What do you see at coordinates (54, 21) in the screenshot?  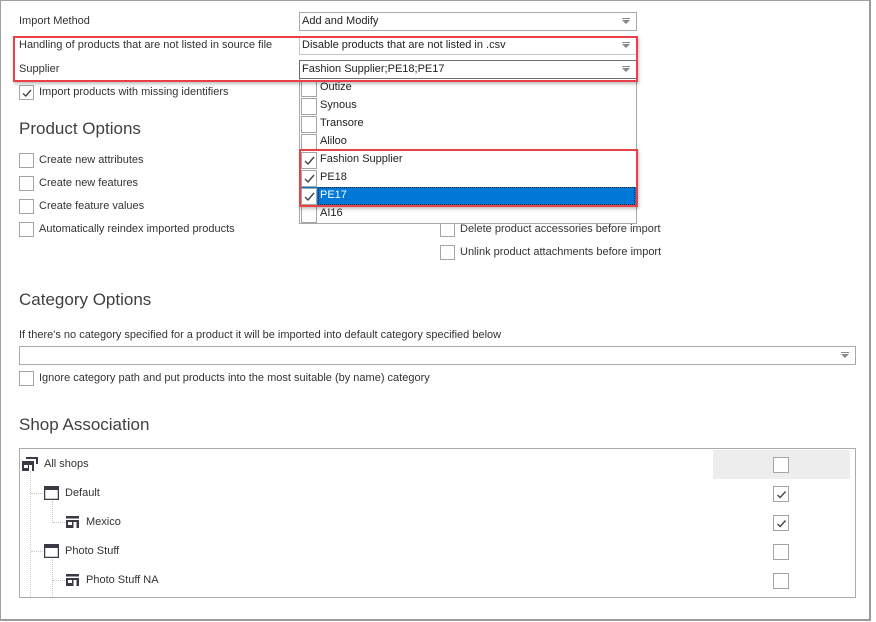 I see `import-method-label: Import Method` at bounding box center [54, 21].